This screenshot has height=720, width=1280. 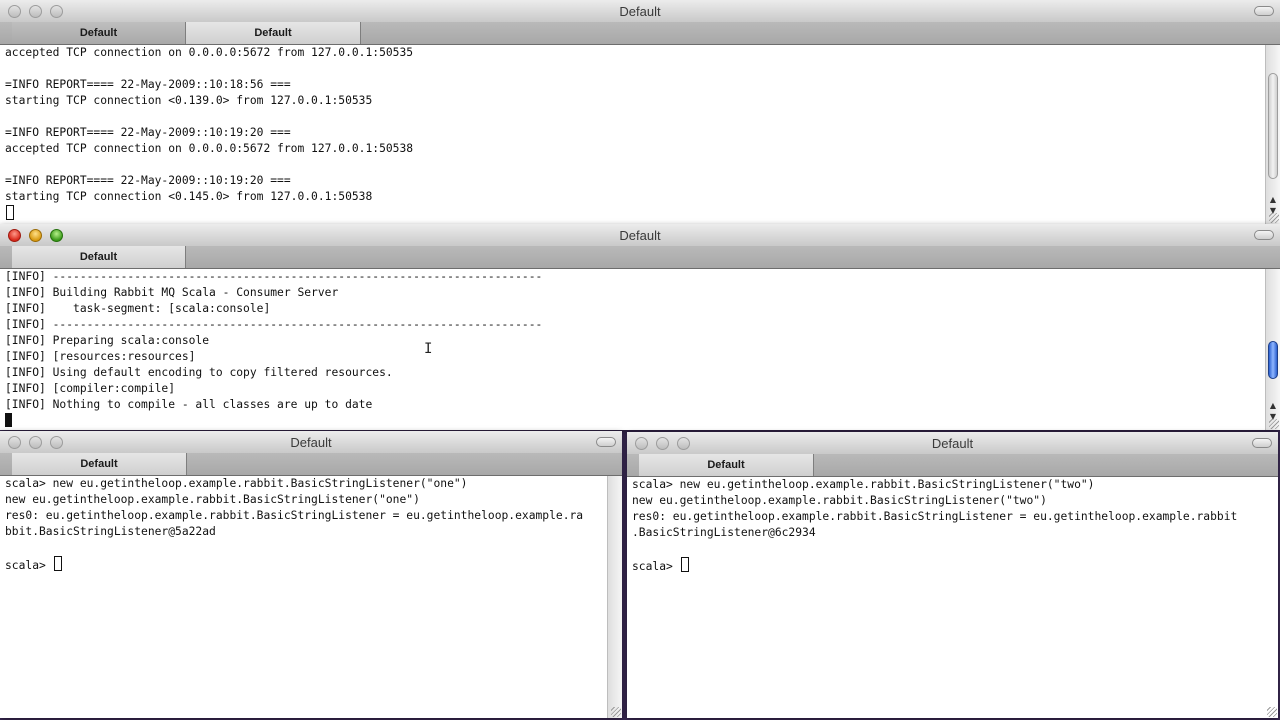 What do you see at coordinates (100, 356) in the screenshot?
I see `output-line: [INFO] [resources:resources]` at bounding box center [100, 356].